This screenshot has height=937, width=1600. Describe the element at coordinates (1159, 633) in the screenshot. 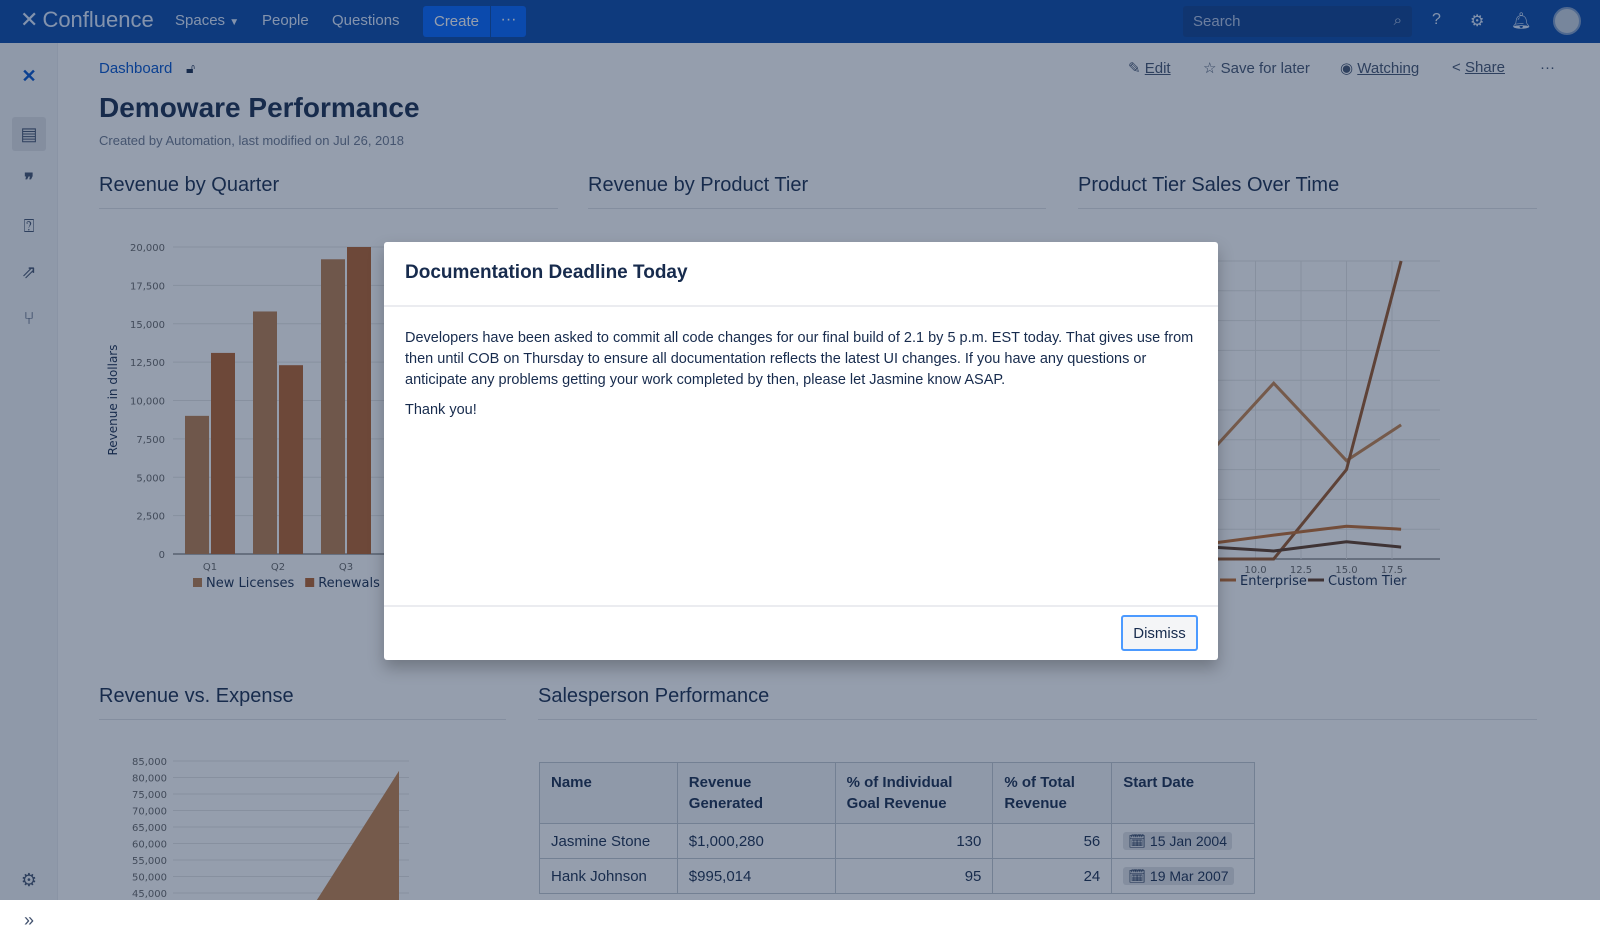

I see `dismiss-button: Dismiss` at that location.